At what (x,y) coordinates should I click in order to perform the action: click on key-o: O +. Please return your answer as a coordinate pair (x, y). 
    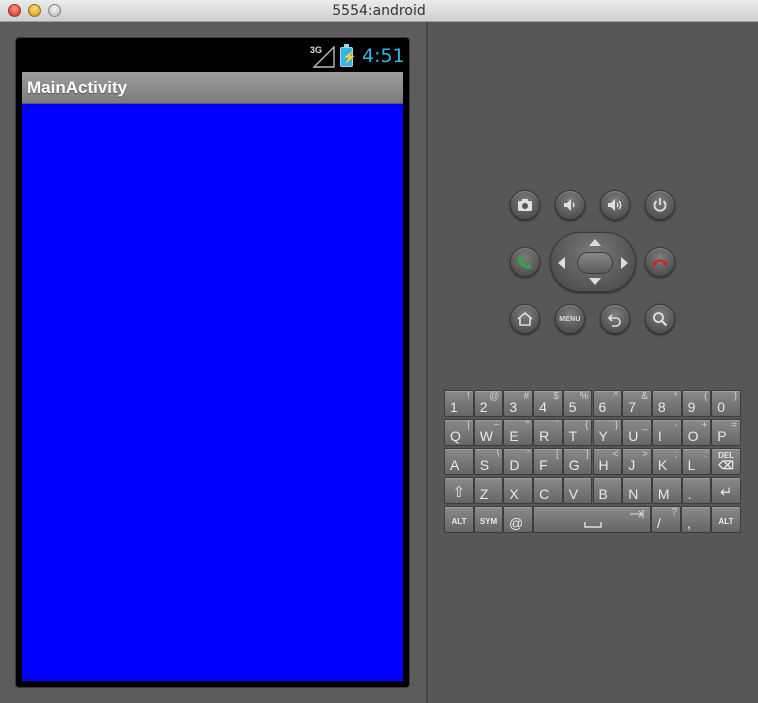
    Looking at the image, I should click on (696, 432).